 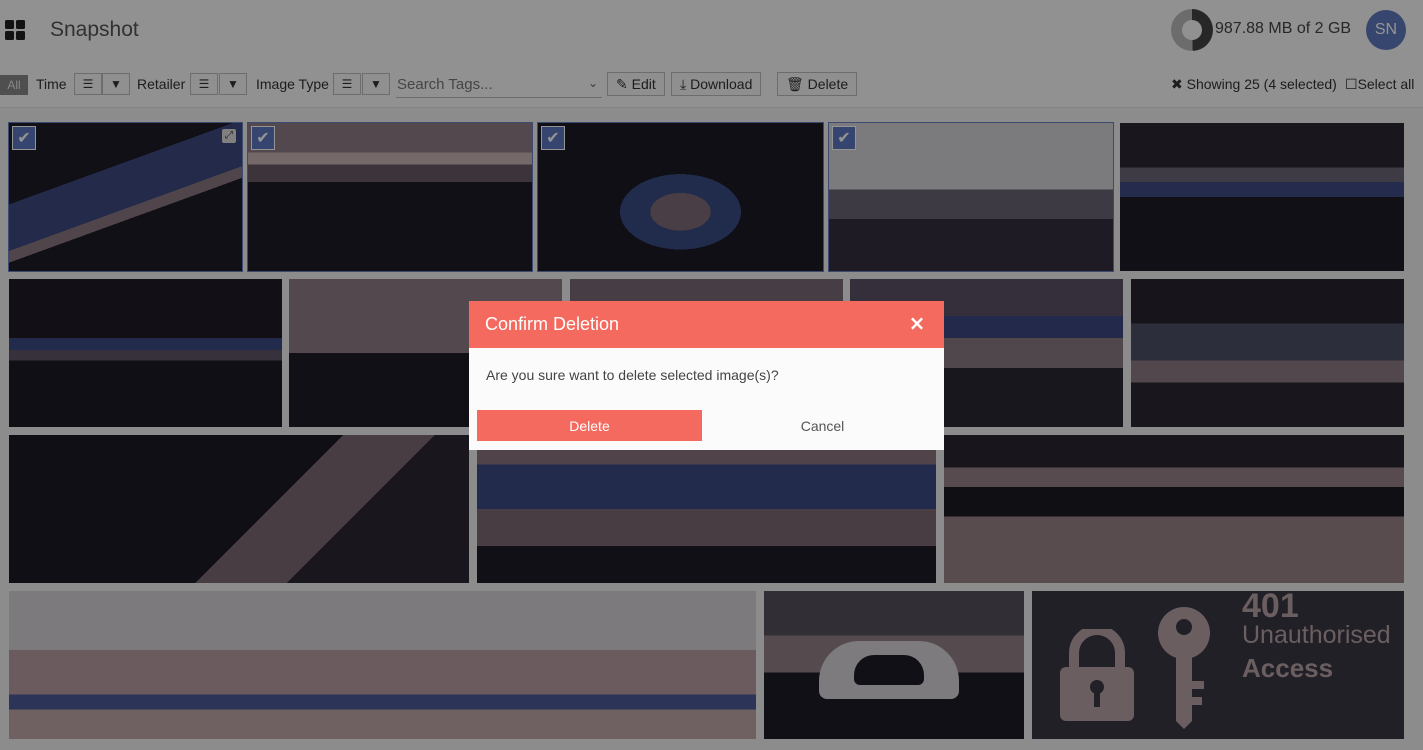 What do you see at coordinates (589, 425) in the screenshot?
I see `confirm-delete-button: Delete` at bounding box center [589, 425].